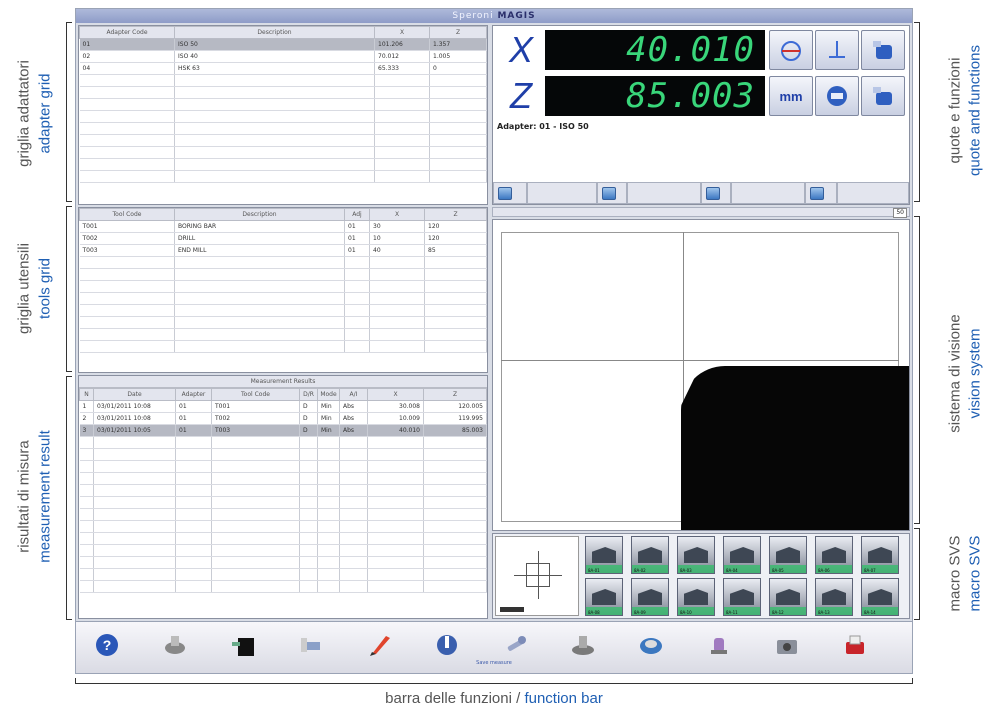  I want to click on results-col-ai: A/I, so click(353, 394).